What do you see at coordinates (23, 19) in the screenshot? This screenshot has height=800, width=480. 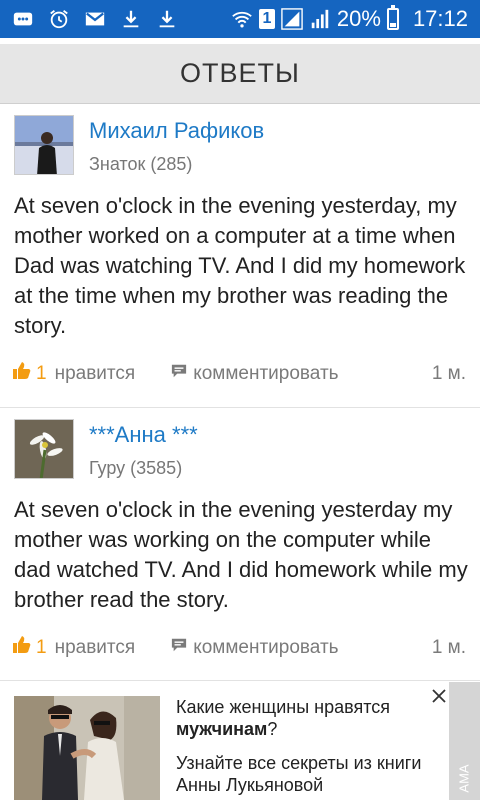 I see `messages-icon` at bounding box center [23, 19].